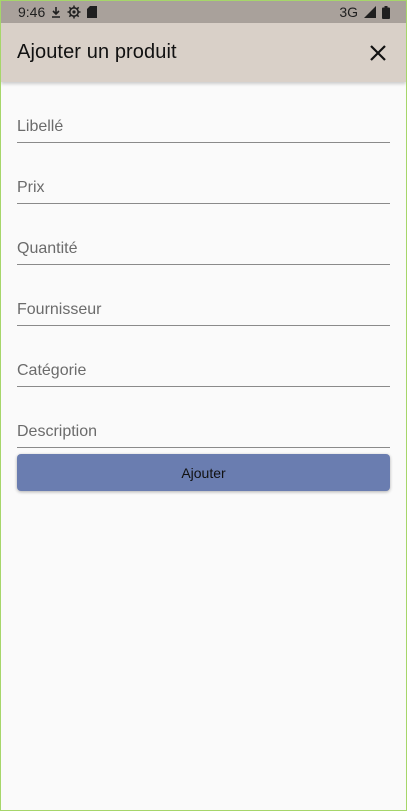  I want to click on description-input, so click(203, 432).